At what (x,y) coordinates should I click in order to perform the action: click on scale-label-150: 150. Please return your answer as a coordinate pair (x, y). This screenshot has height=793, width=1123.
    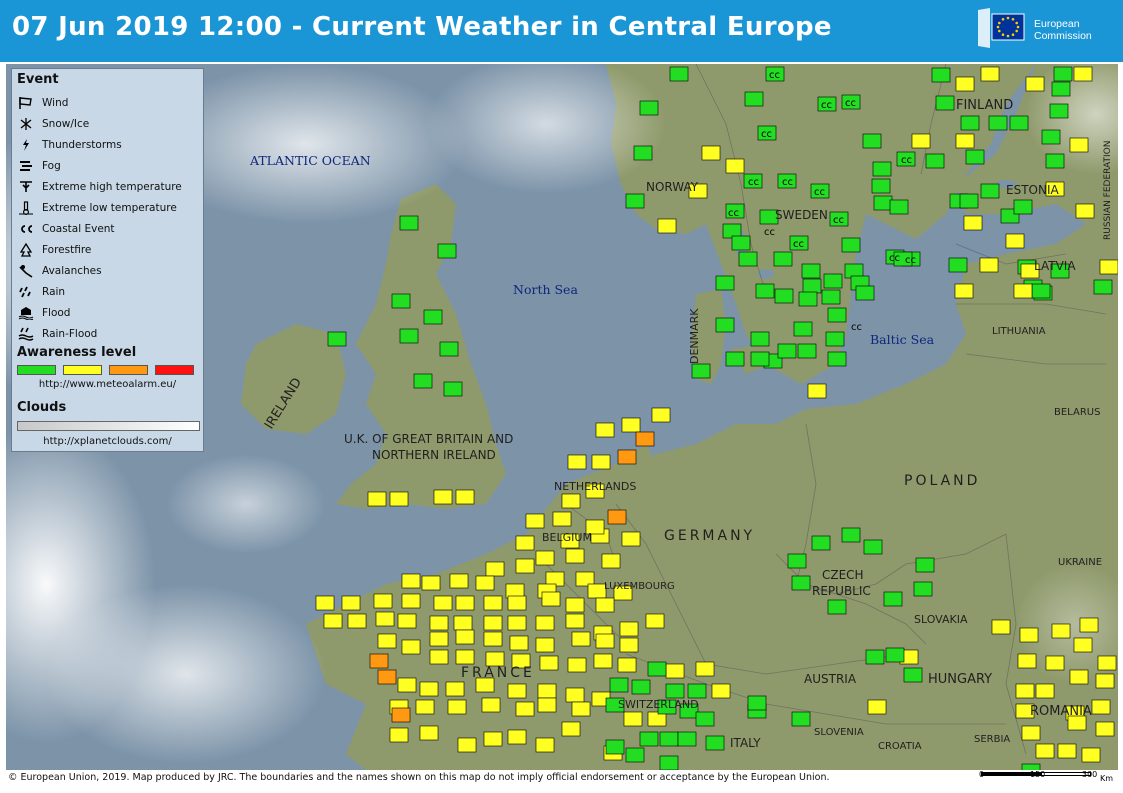
    Looking at the image, I should click on (1038, 774).